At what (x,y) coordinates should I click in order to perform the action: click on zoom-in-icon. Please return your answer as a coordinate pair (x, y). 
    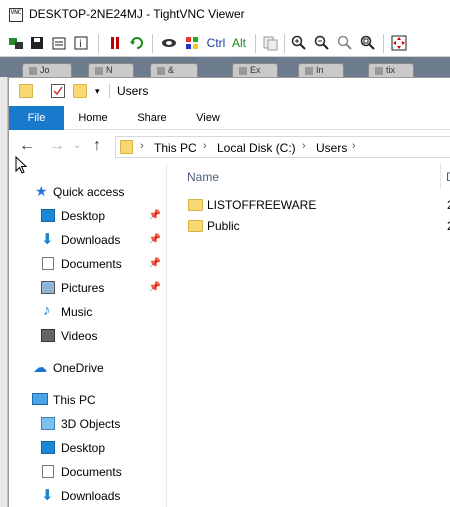
    Looking at the image, I should click on (299, 43).